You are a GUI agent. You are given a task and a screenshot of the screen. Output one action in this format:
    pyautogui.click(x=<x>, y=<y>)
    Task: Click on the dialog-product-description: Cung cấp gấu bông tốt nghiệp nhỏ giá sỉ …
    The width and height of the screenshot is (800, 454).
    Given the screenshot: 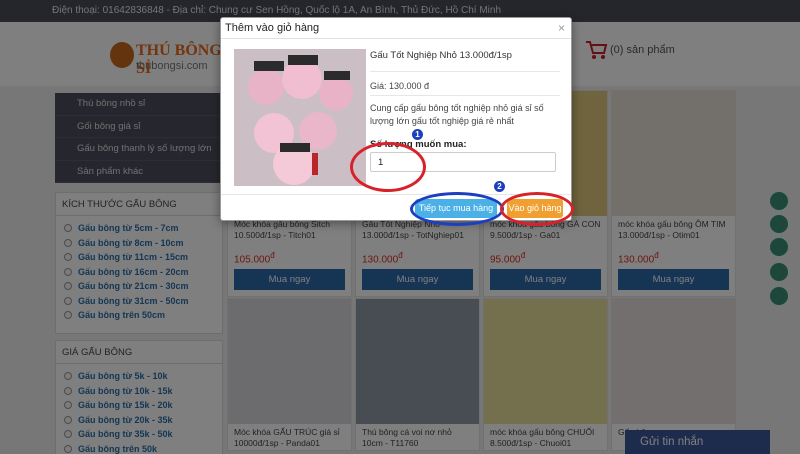 What is the action you would take?
    pyautogui.click(x=457, y=114)
    